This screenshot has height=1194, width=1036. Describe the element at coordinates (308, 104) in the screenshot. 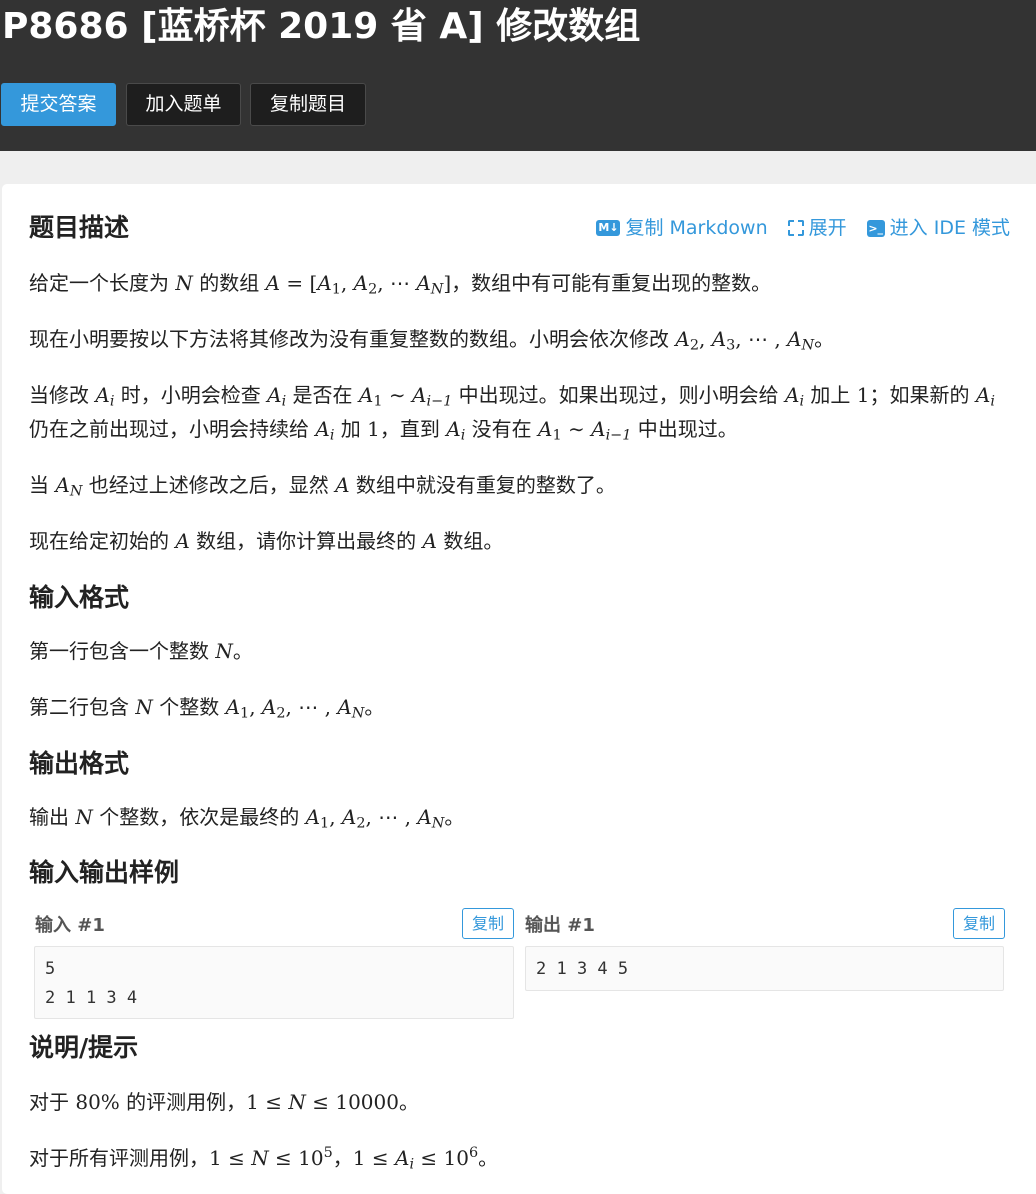

I see `copy-problem-button: 复制题目` at that location.